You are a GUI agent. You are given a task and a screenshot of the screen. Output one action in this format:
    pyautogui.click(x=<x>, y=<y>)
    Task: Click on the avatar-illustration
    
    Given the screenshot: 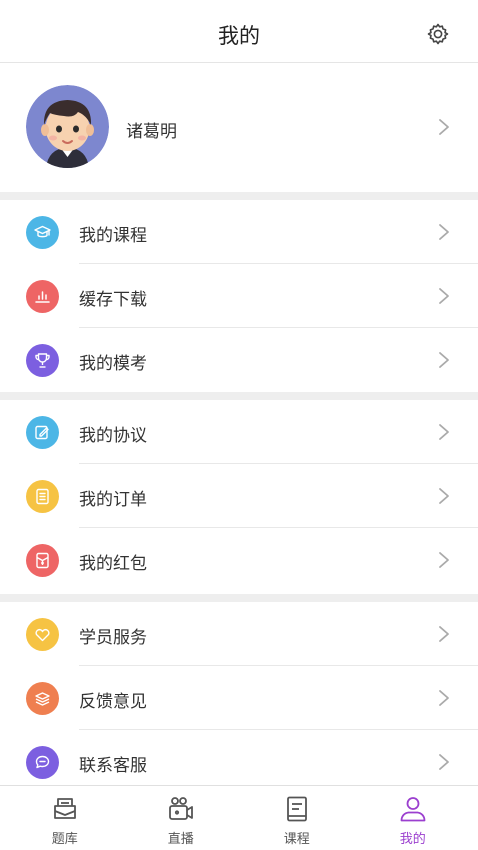 What is the action you would take?
    pyautogui.click(x=67, y=126)
    